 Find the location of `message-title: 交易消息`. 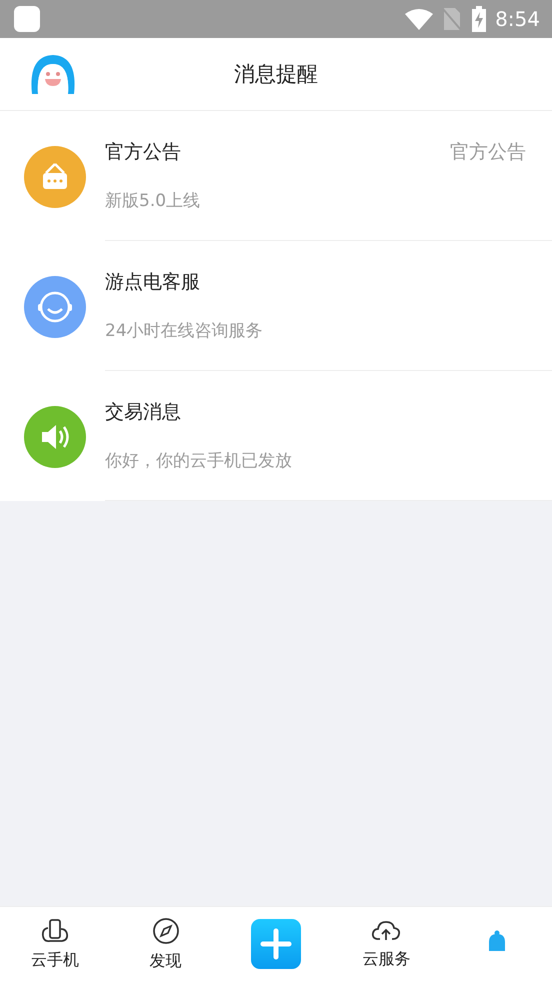

message-title: 交易消息 is located at coordinates (143, 412).